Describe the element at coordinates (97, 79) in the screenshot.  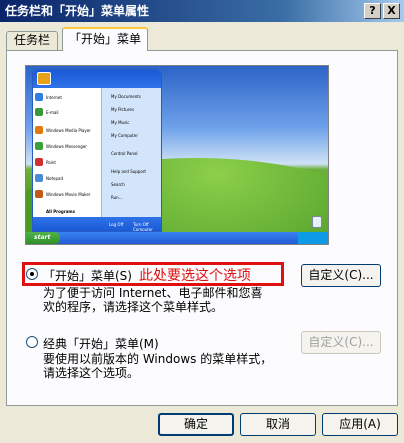
I see `preview-user-header` at that location.